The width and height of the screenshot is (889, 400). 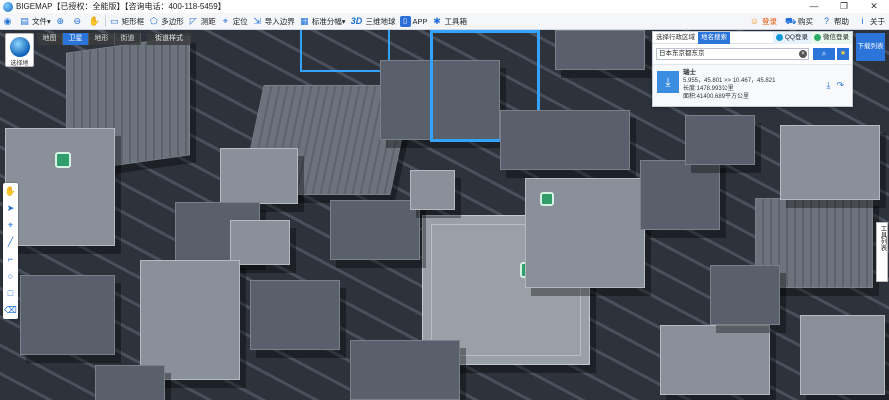 I want to click on info-icon: i, so click(x=862, y=20).